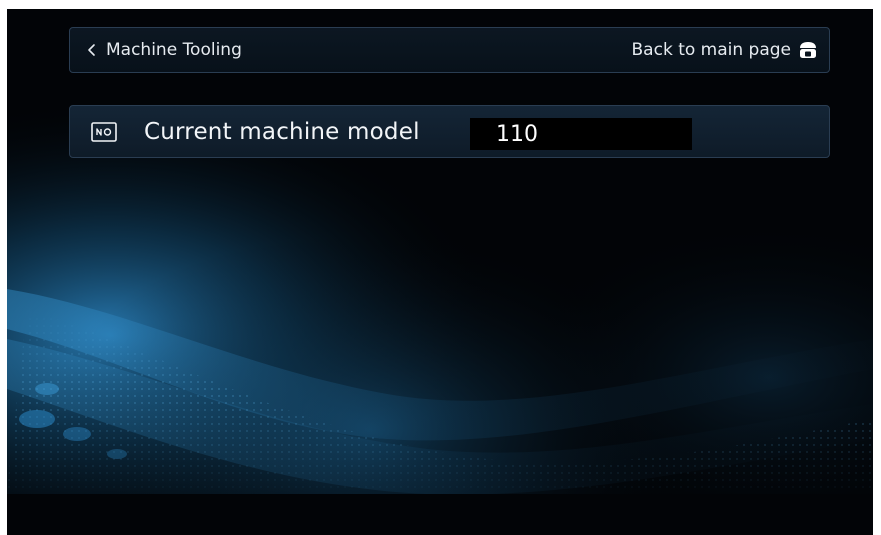  Describe the element at coordinates (581, 134) in the screenshot. I see `machine-model-value-field: 110` at that location.